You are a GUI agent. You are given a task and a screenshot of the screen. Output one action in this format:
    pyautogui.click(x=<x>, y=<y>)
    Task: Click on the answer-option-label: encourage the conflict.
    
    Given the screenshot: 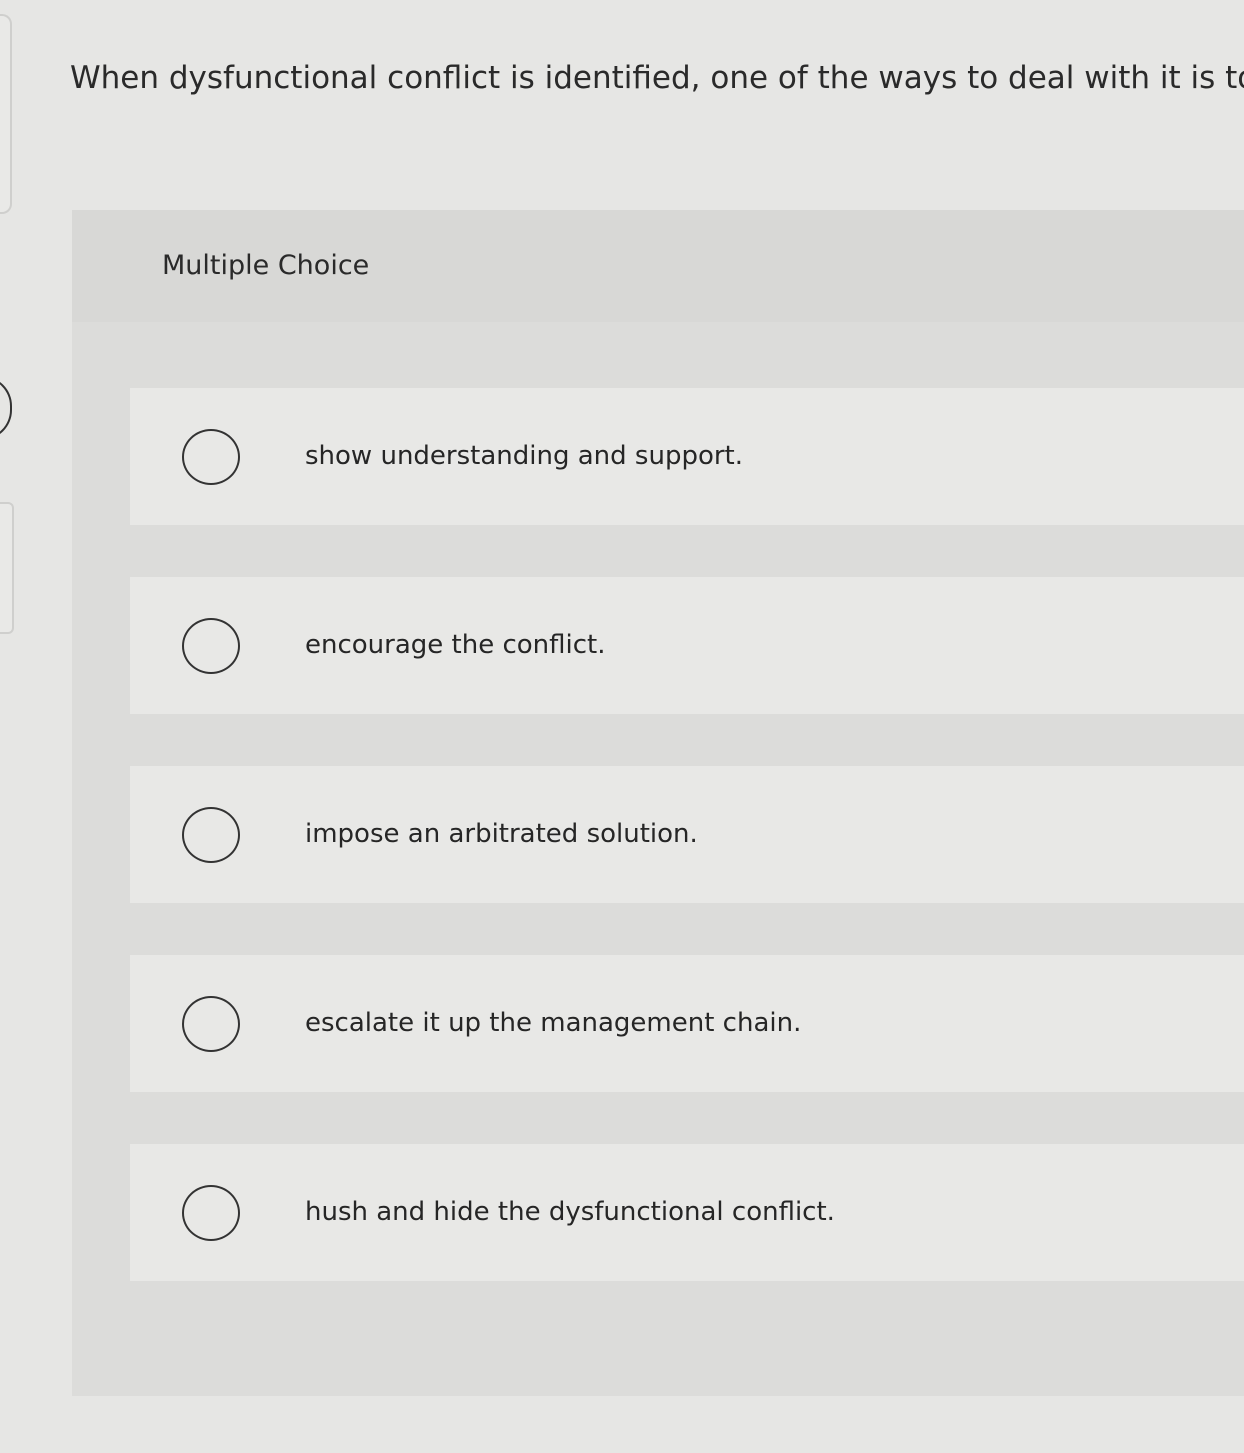 What is the action you would take?
    pyautogui.click(x=455, y=645)
    